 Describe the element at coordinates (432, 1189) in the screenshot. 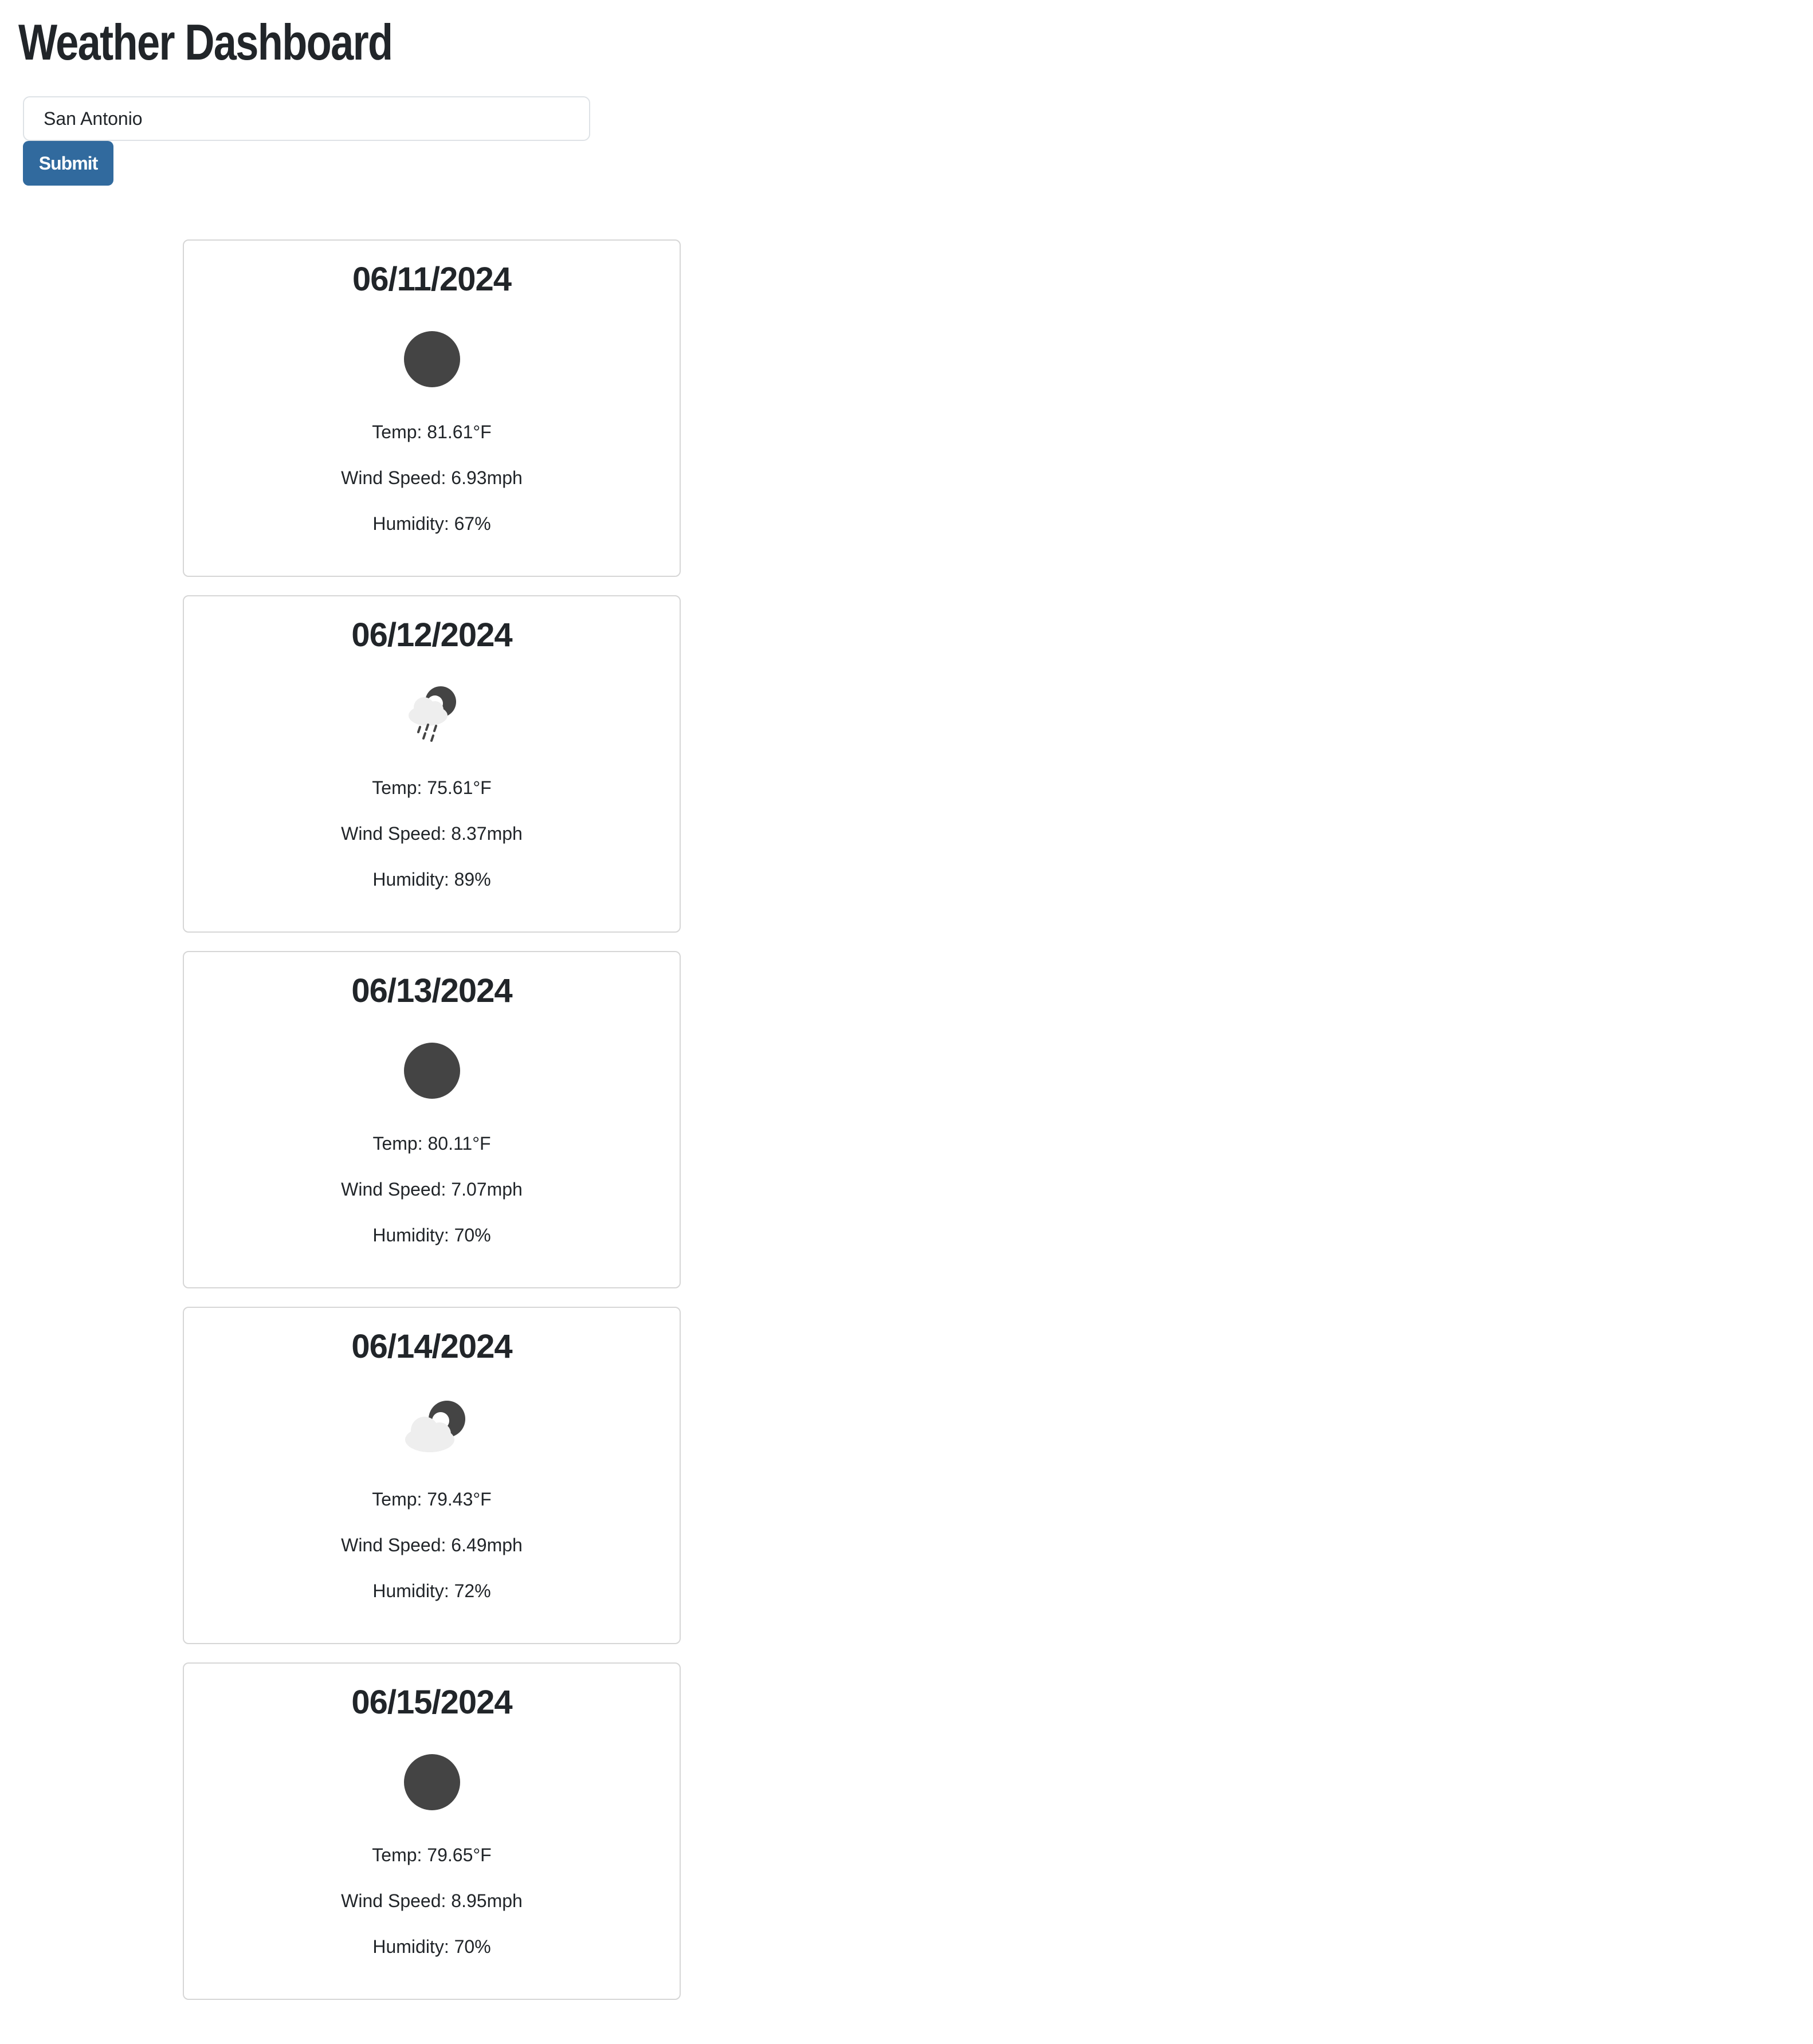

I see `forecast-wind-speed: Wind Speed: 7.07mph` at that location.